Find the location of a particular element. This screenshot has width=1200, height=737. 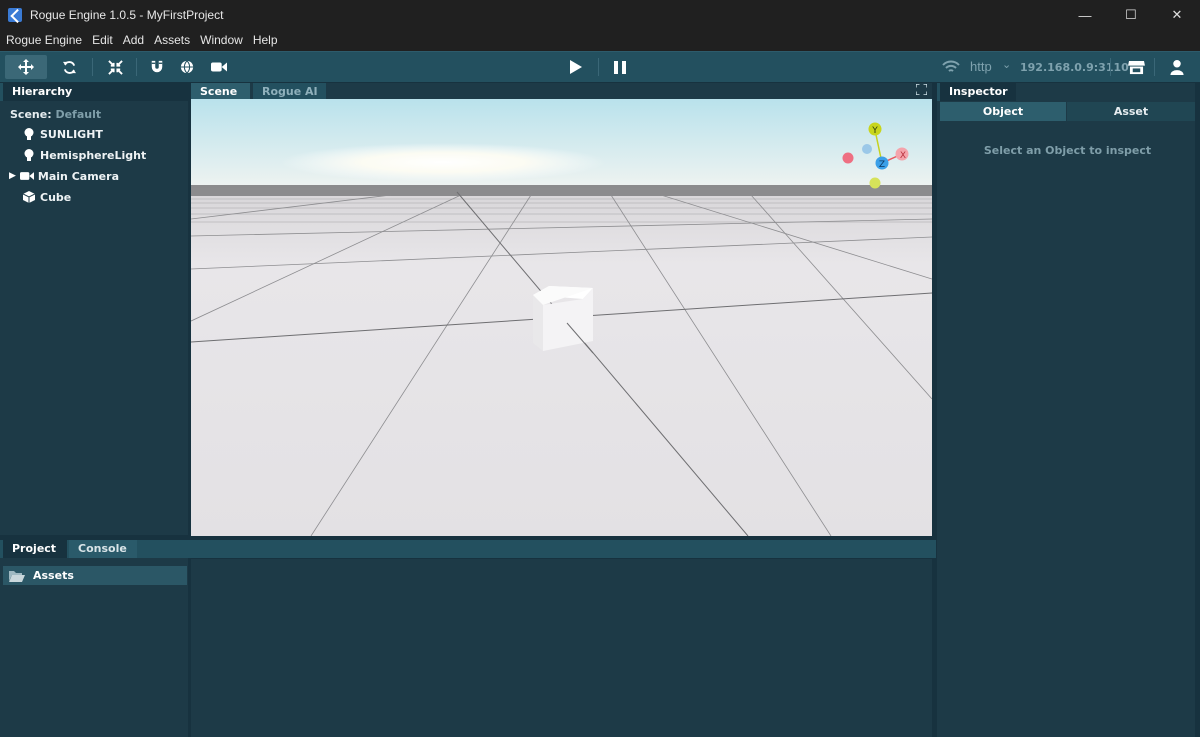

magnet-icon is located at coordinates (157, 66).